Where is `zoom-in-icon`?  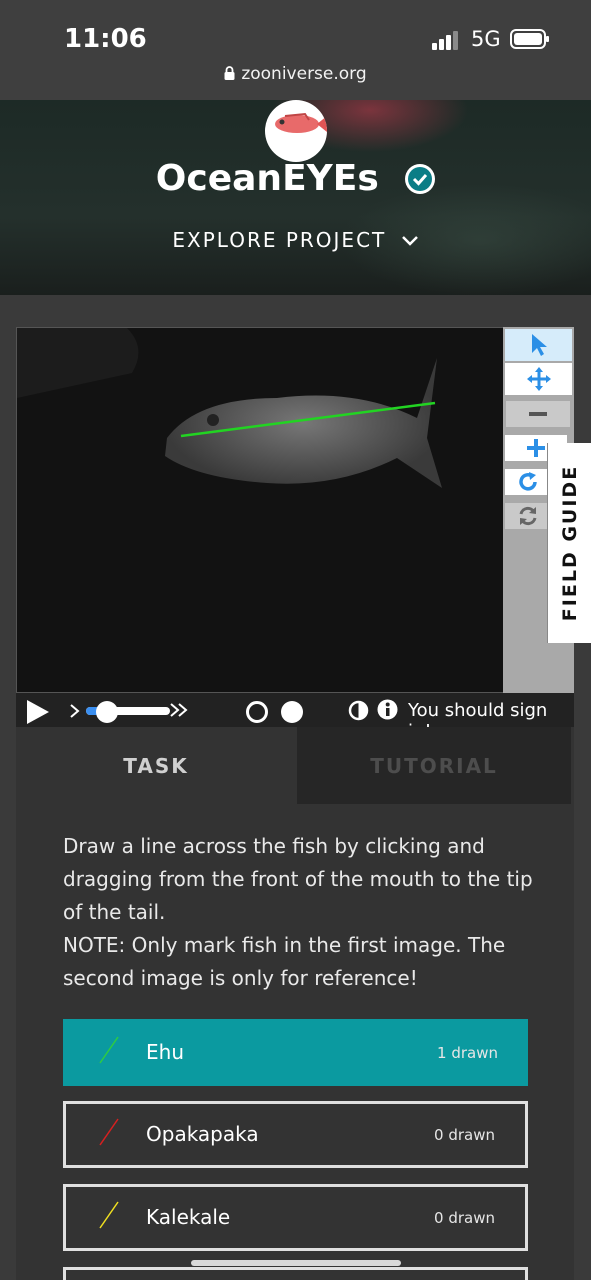
zoom-in-icon is located at coordinates (536, 448).